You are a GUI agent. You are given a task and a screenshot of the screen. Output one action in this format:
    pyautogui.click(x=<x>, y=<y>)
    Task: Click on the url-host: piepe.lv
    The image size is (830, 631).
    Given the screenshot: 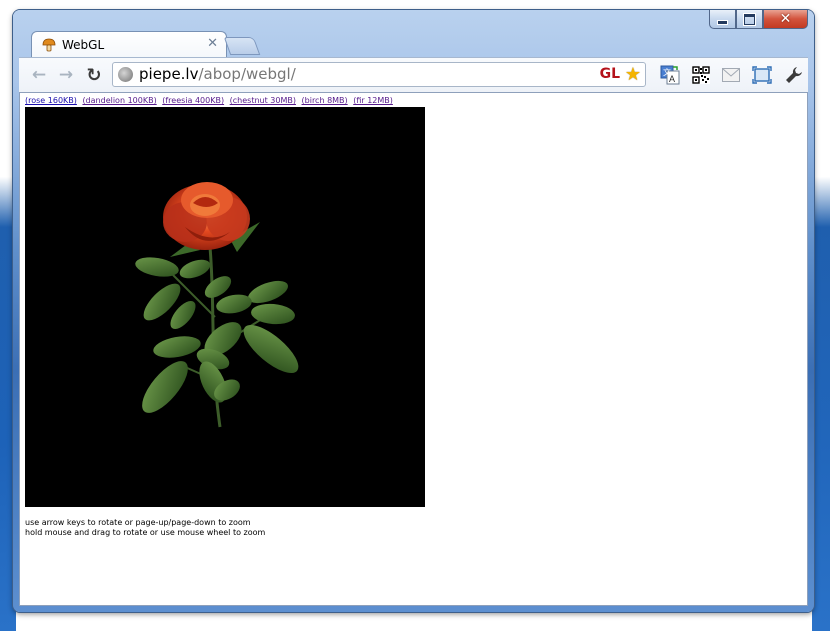 What is the action you would take?
    pyautogui.click(x=169, y=74)
    